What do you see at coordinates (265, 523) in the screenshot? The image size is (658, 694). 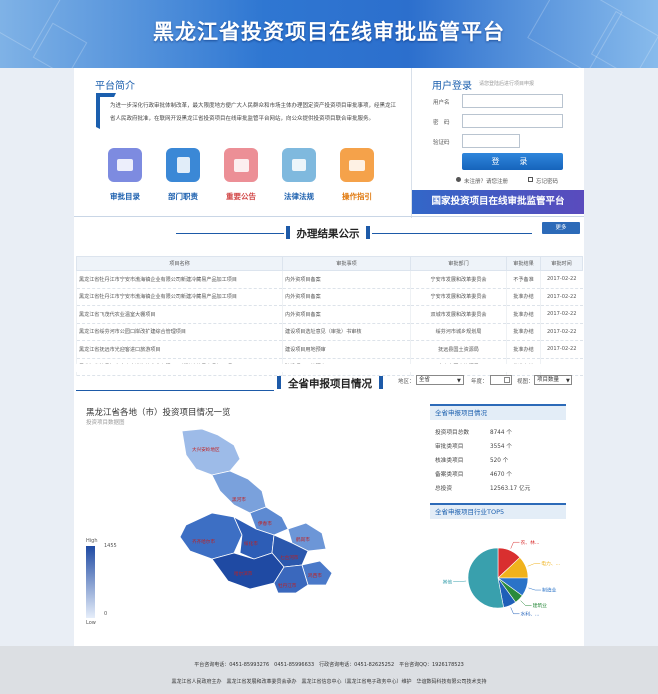 I see `map-region-label: 伊春市` at bounding box center [265, 523].